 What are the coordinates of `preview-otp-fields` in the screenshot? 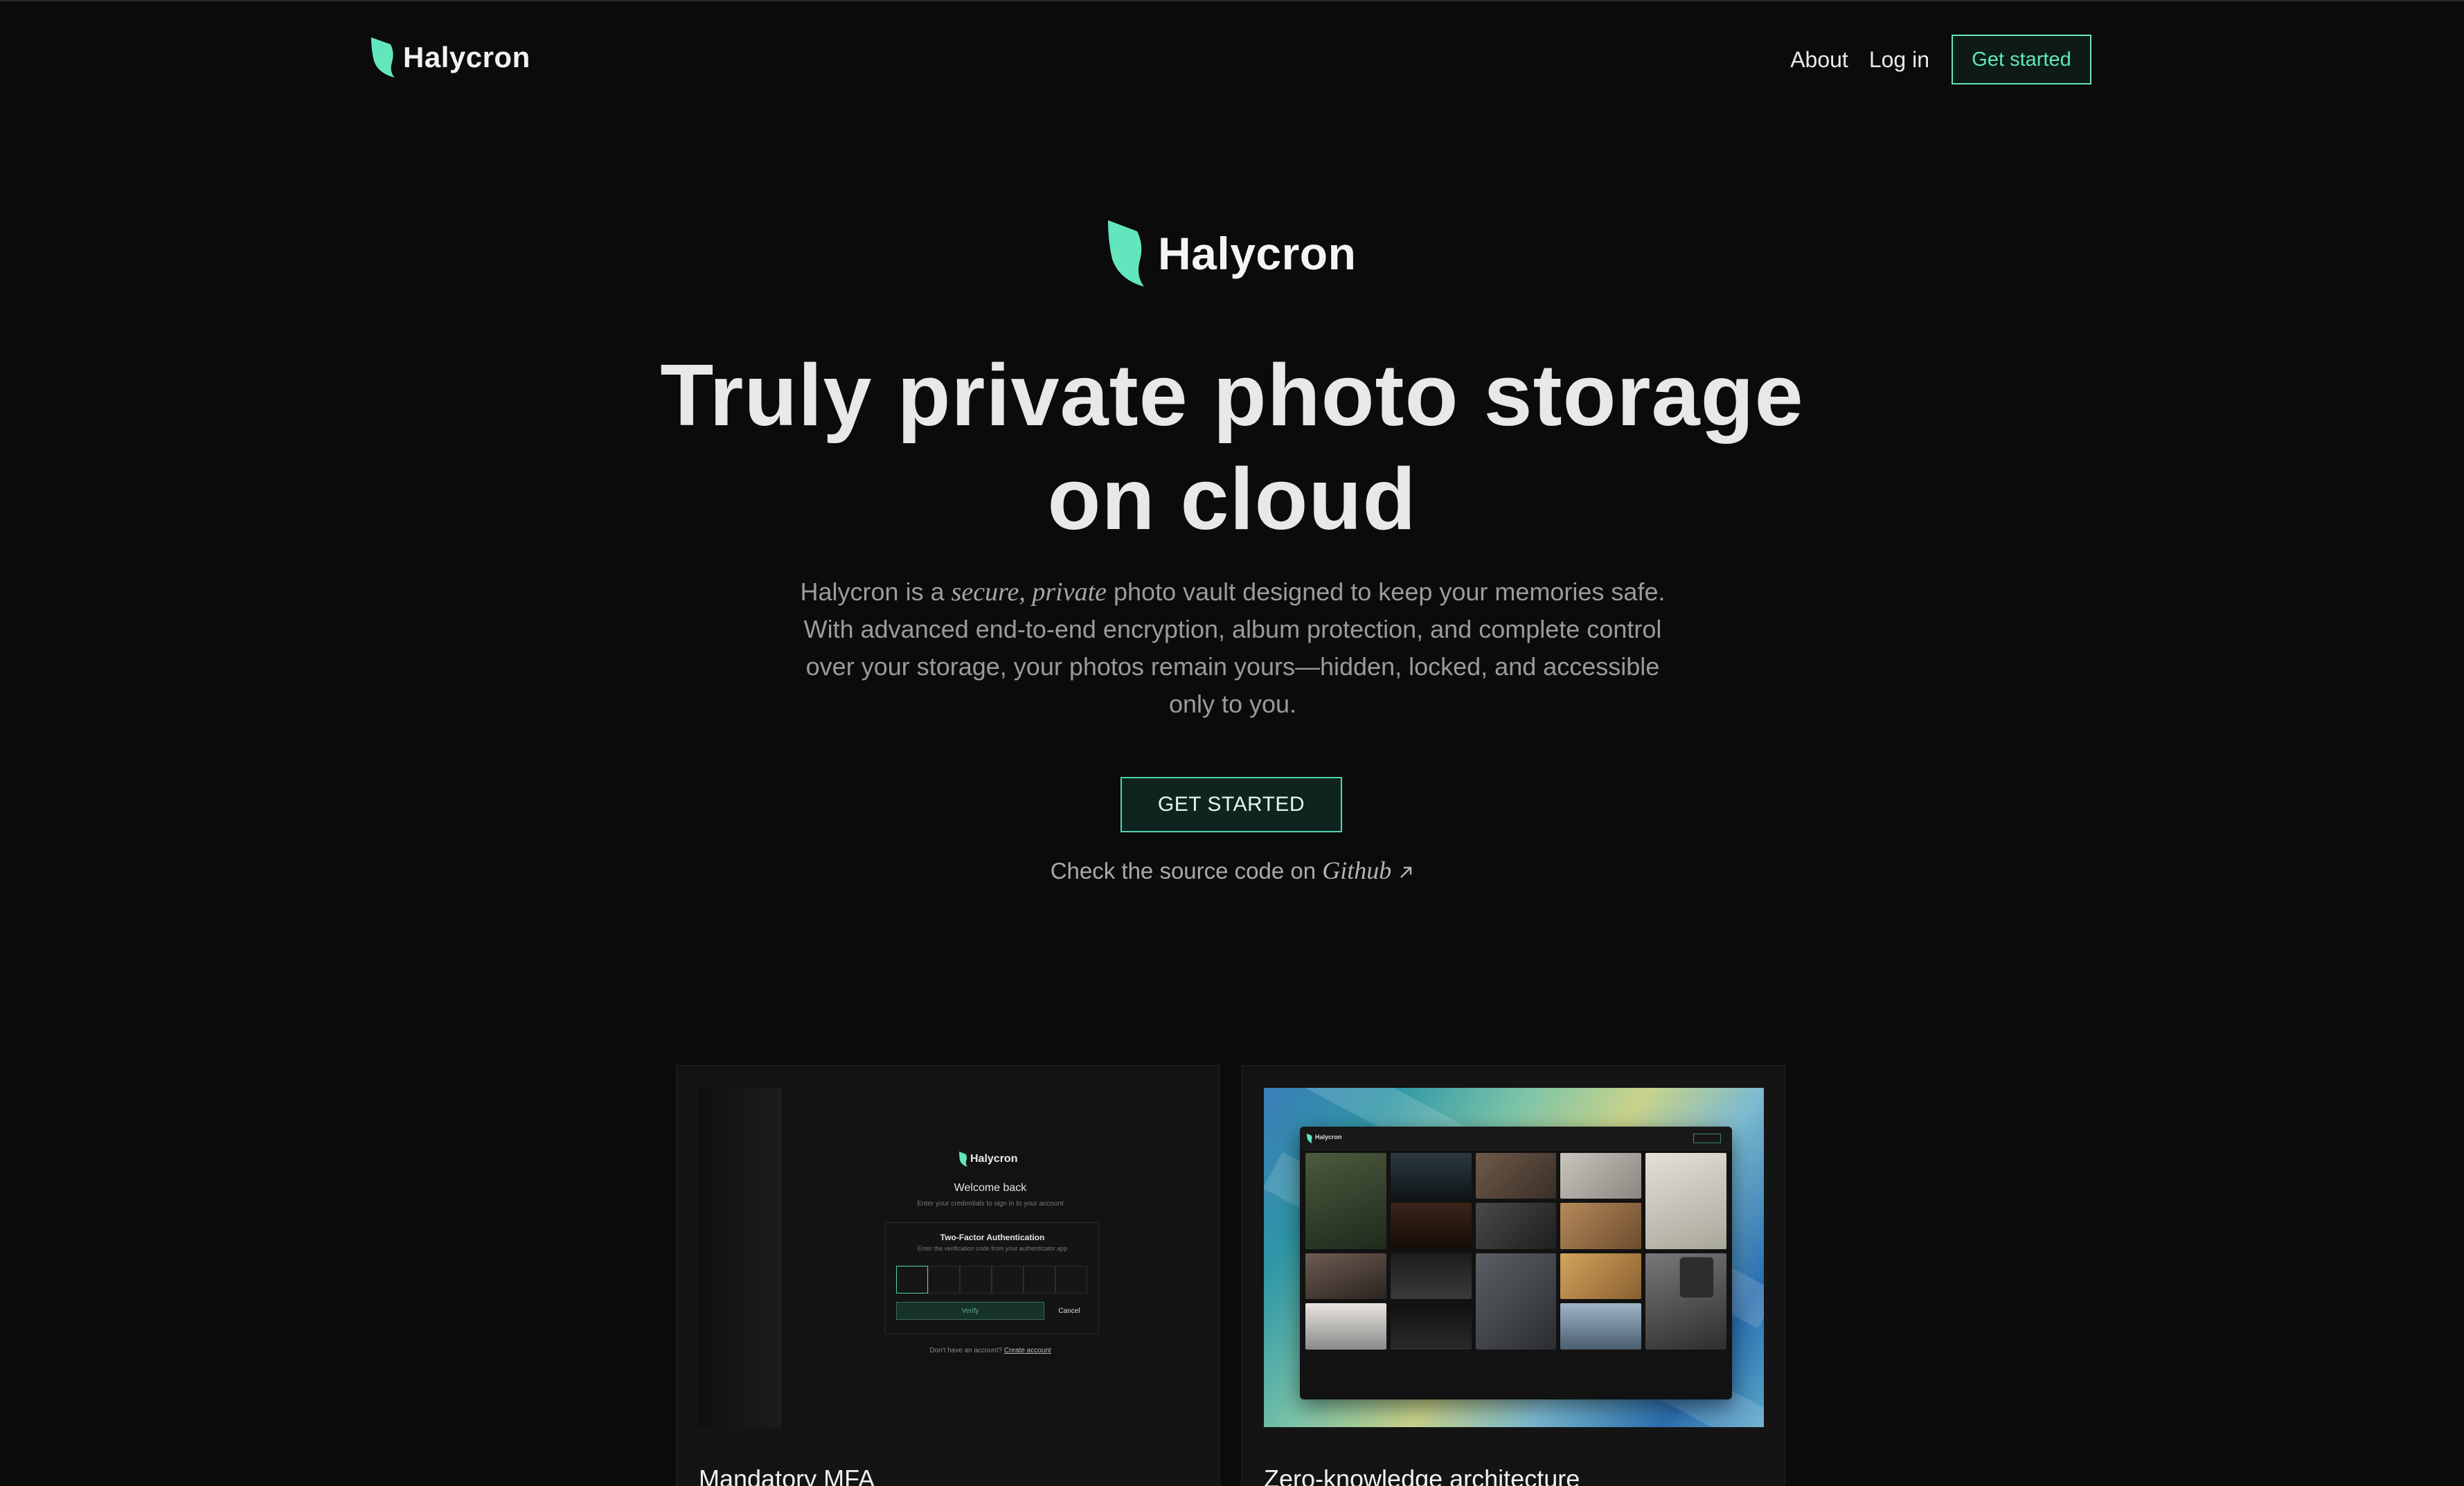 It's located at (991, 1279).